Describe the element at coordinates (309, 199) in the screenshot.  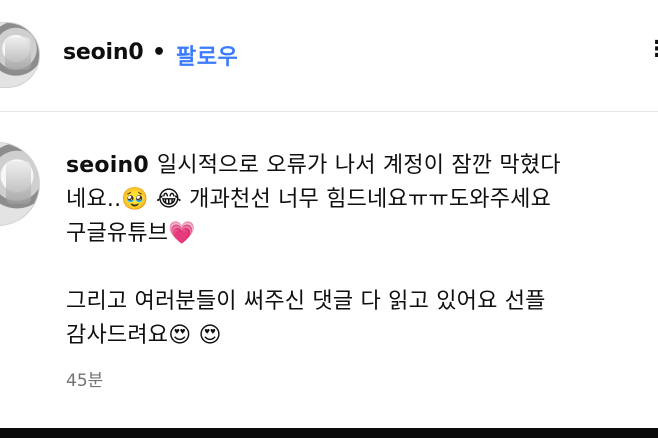
I see `comment-line-2: 네요..🥹 😂 개과천선 너무 힘드네요ㅠㅠ도와주세요` at that location.